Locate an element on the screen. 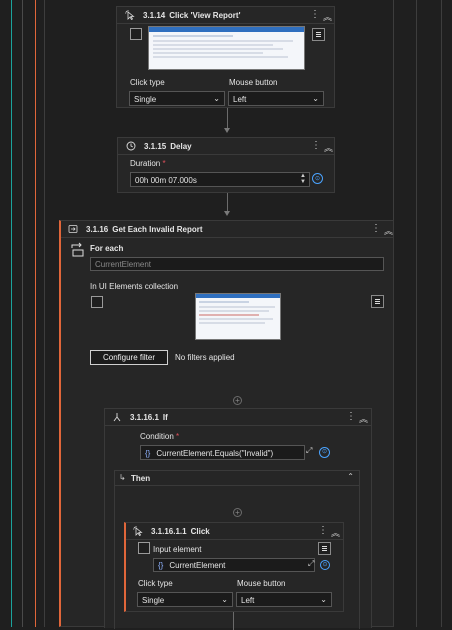 This screenshot has height=630, width=452. input-element-field: {} CurrentElement is located at coordinates (234, 565).